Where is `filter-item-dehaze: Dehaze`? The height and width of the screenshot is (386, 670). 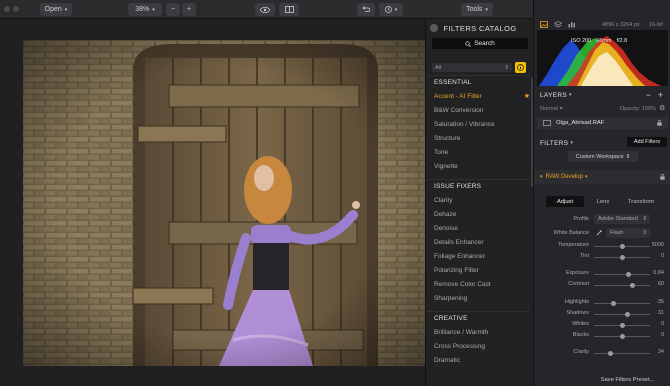 filter-item-dehaze: Dehaze is located at coordinates (478, 214).